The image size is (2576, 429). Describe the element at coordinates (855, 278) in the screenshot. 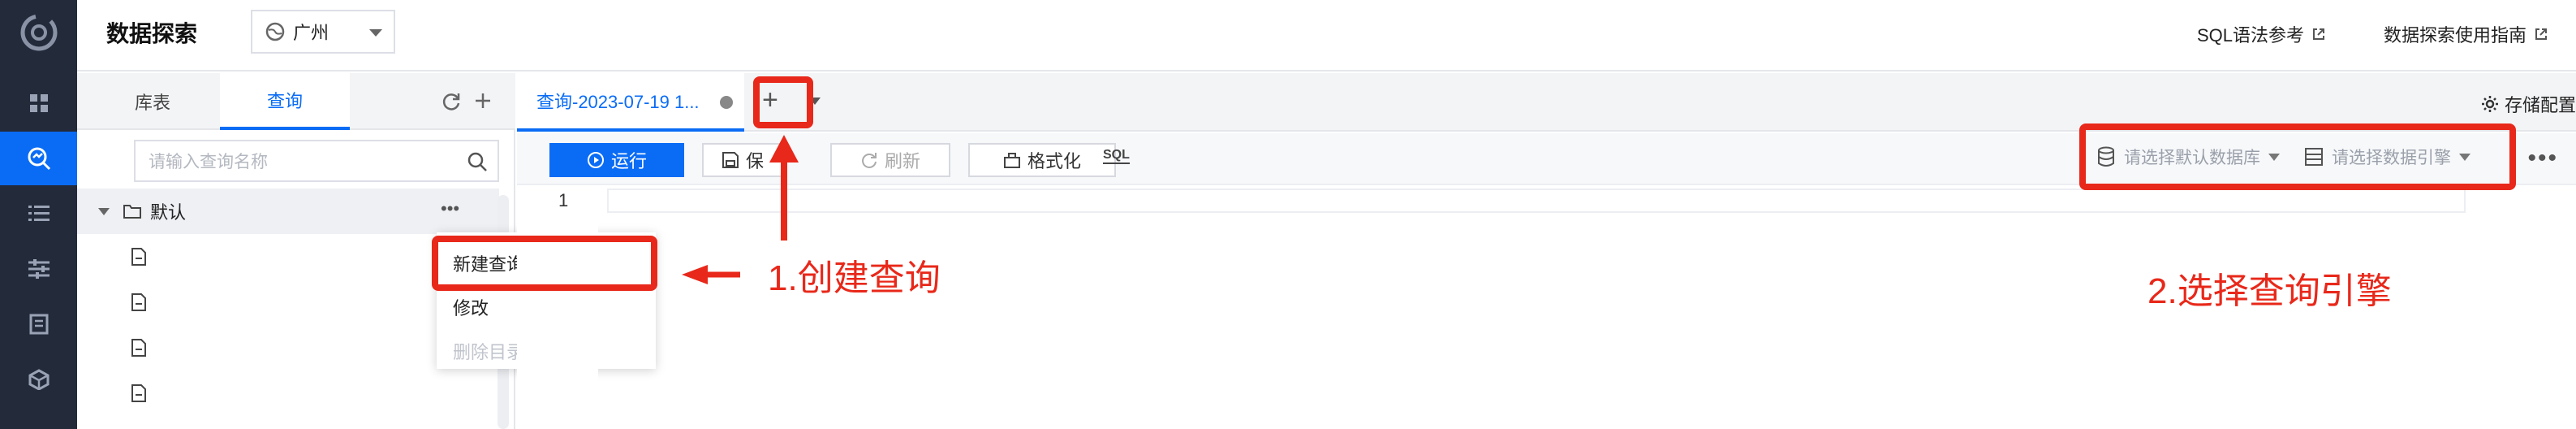

I see `annotation-step1: 1.创建查询` at that location.